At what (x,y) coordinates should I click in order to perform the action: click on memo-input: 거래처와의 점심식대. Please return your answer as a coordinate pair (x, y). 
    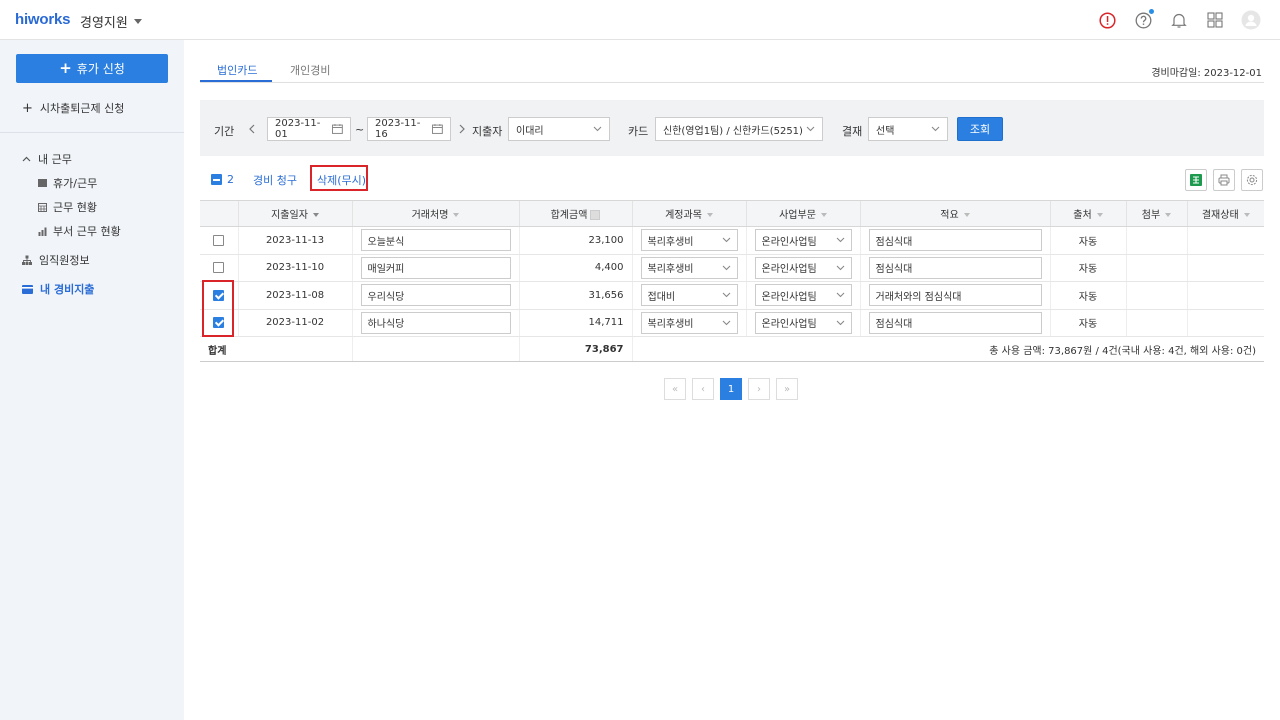
    Looking at the image, I should click on (955, 295).